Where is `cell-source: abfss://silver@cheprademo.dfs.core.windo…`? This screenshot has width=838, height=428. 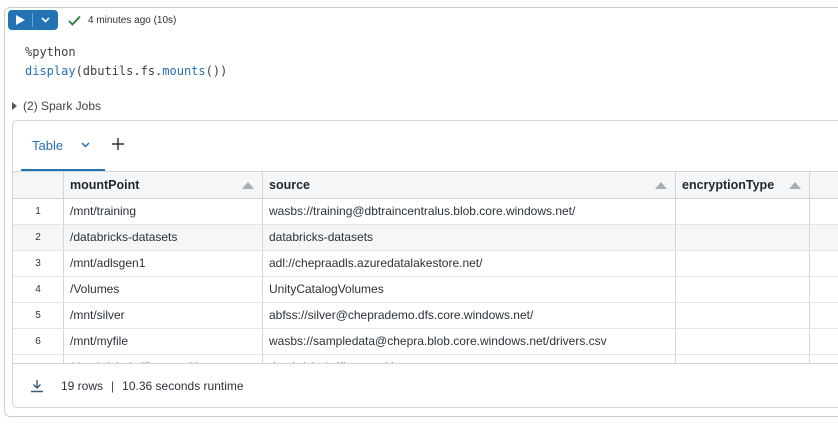
cell-source: abfss://silver@cheprademo.dfs.core.windo… is located at coordinates (469, 315).